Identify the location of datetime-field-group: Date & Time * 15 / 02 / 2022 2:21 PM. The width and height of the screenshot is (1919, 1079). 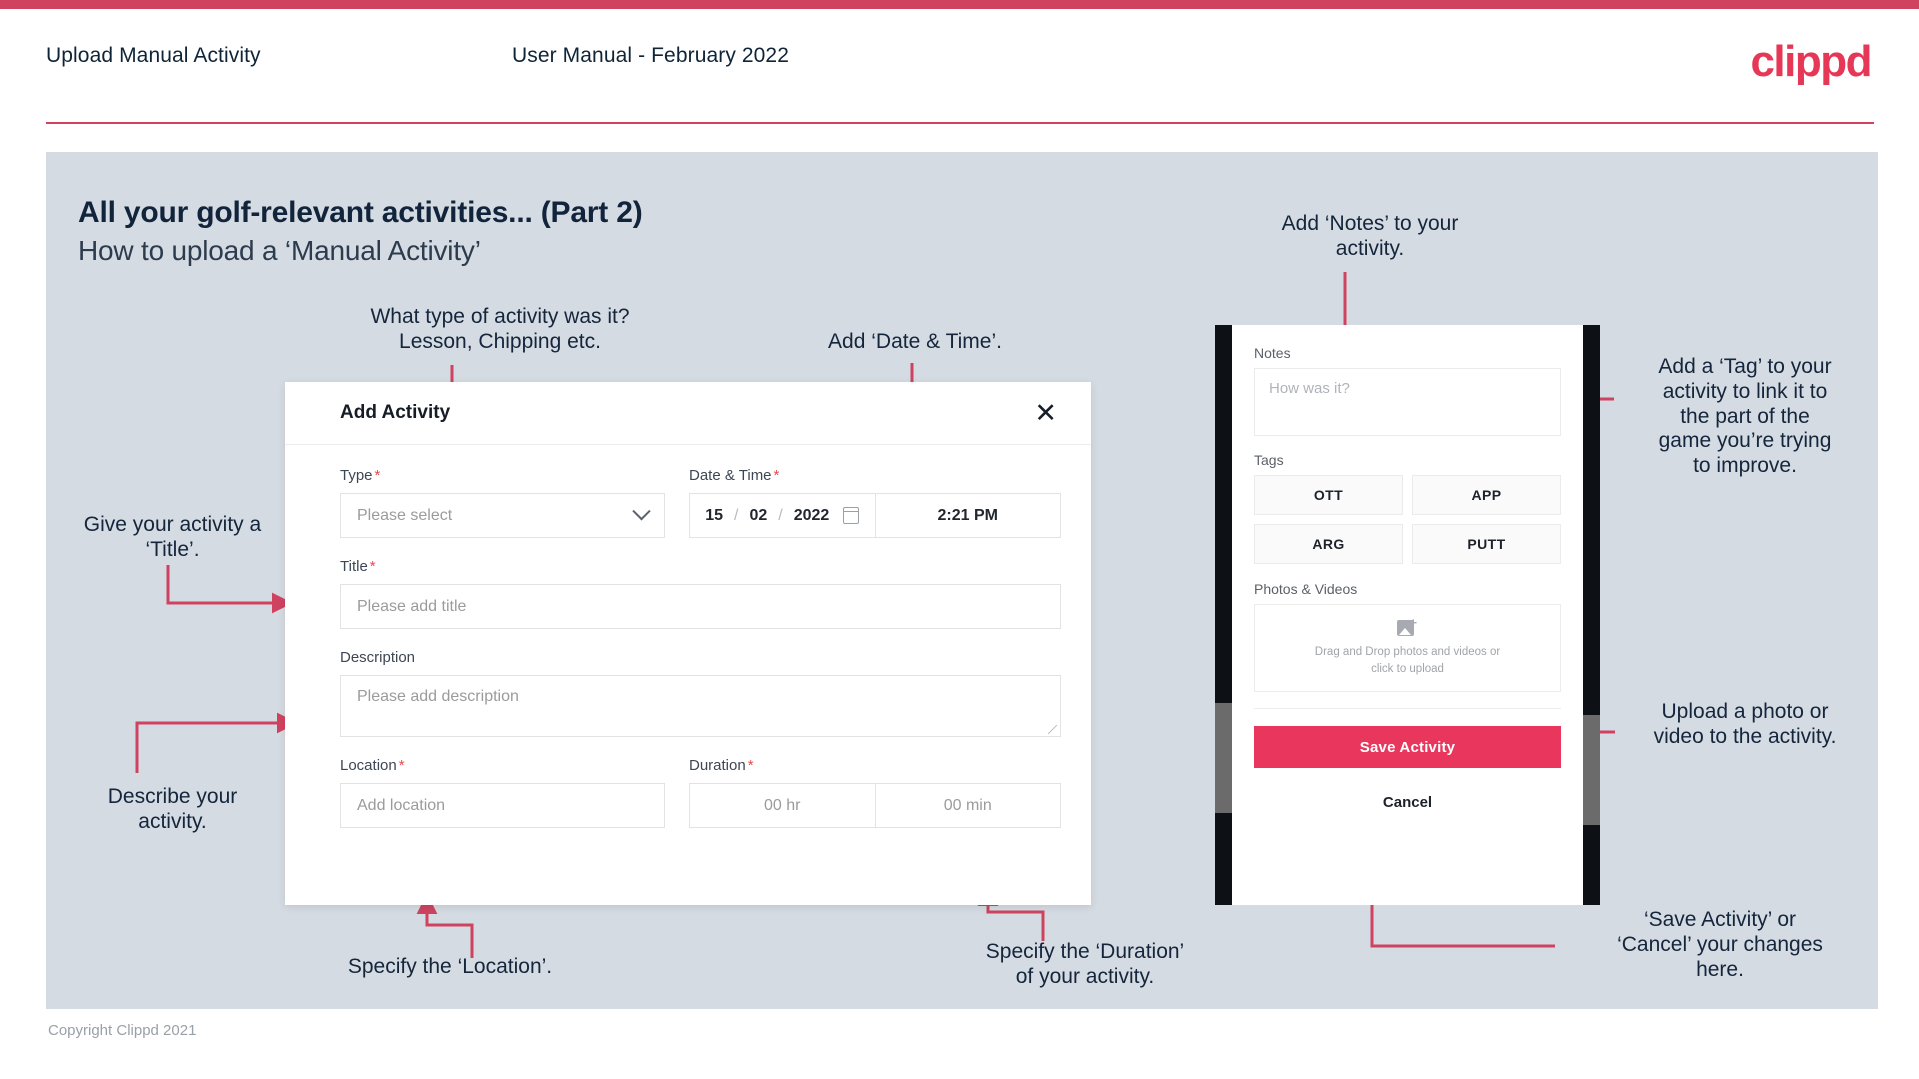
(875, 502).